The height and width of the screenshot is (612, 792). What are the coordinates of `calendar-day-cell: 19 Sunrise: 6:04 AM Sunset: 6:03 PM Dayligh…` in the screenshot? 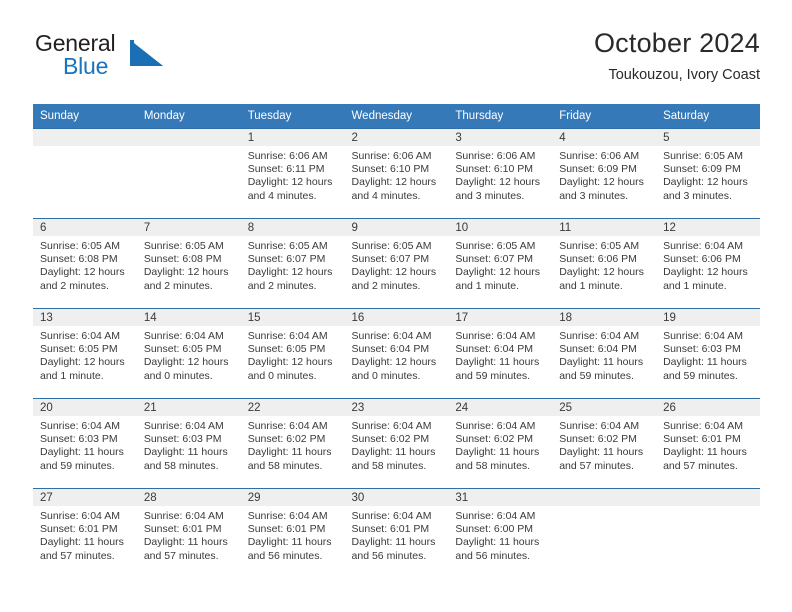 It's located at (708, 353).